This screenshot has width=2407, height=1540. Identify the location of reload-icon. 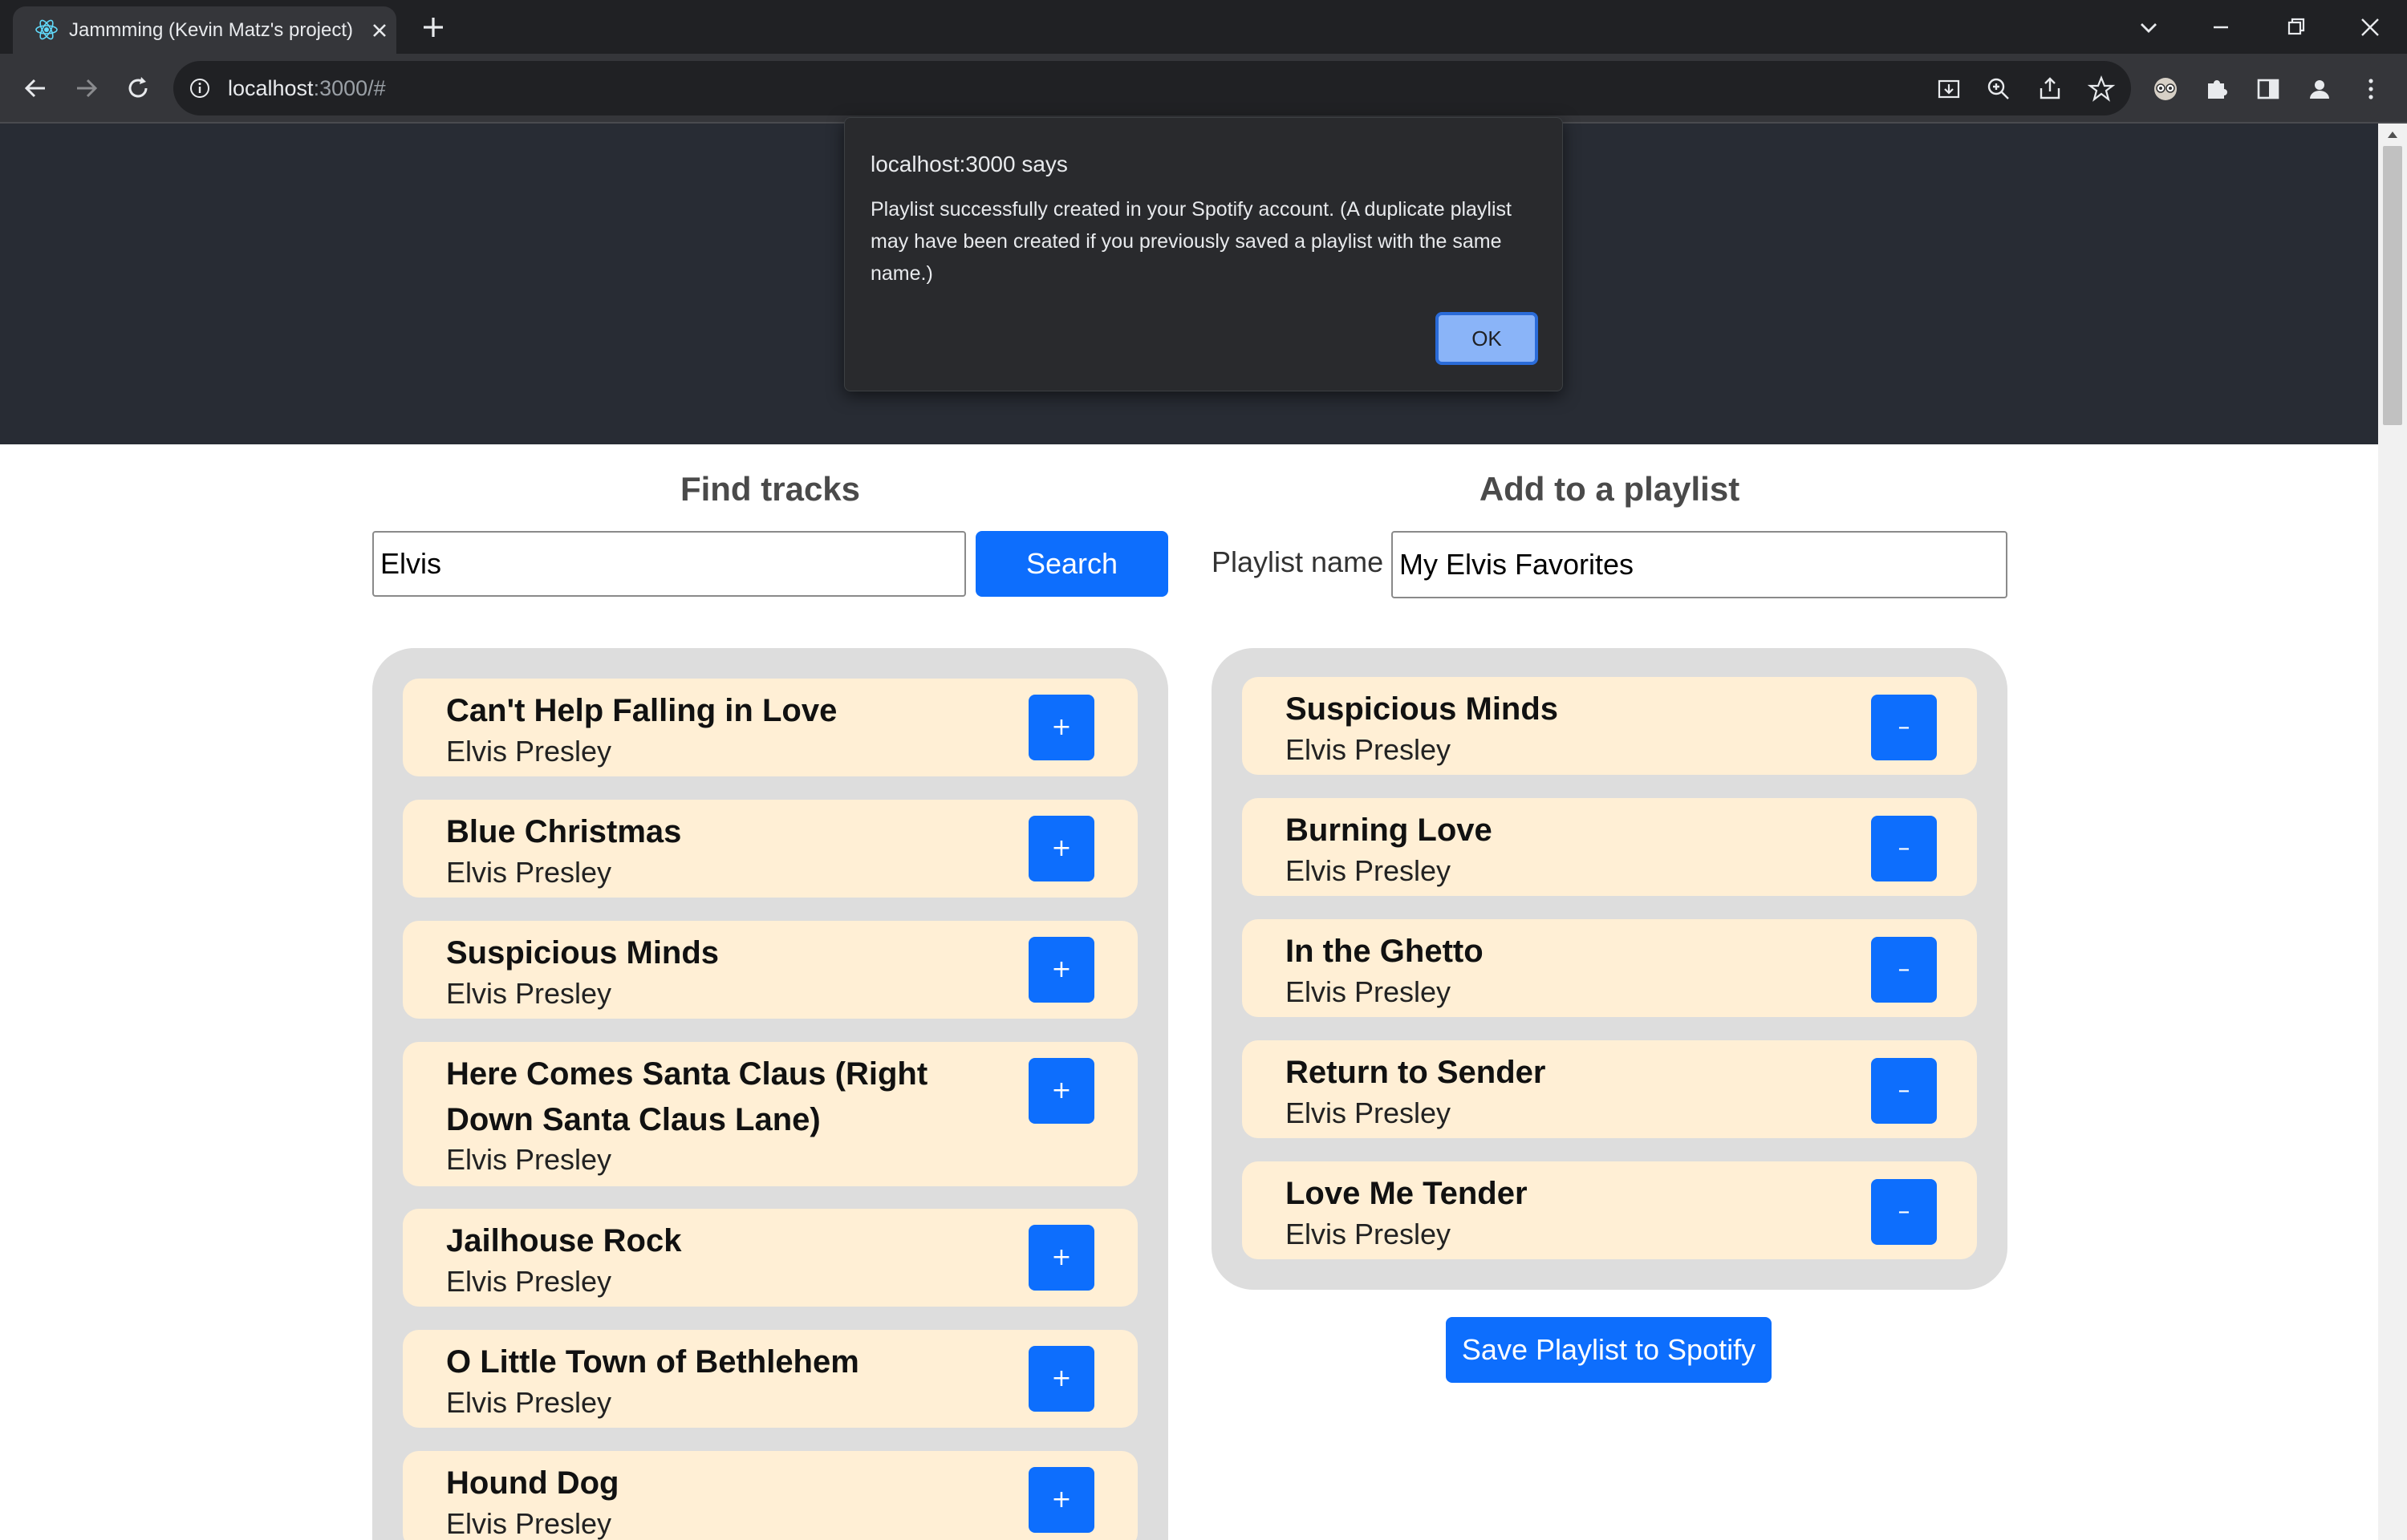
(138, 88).